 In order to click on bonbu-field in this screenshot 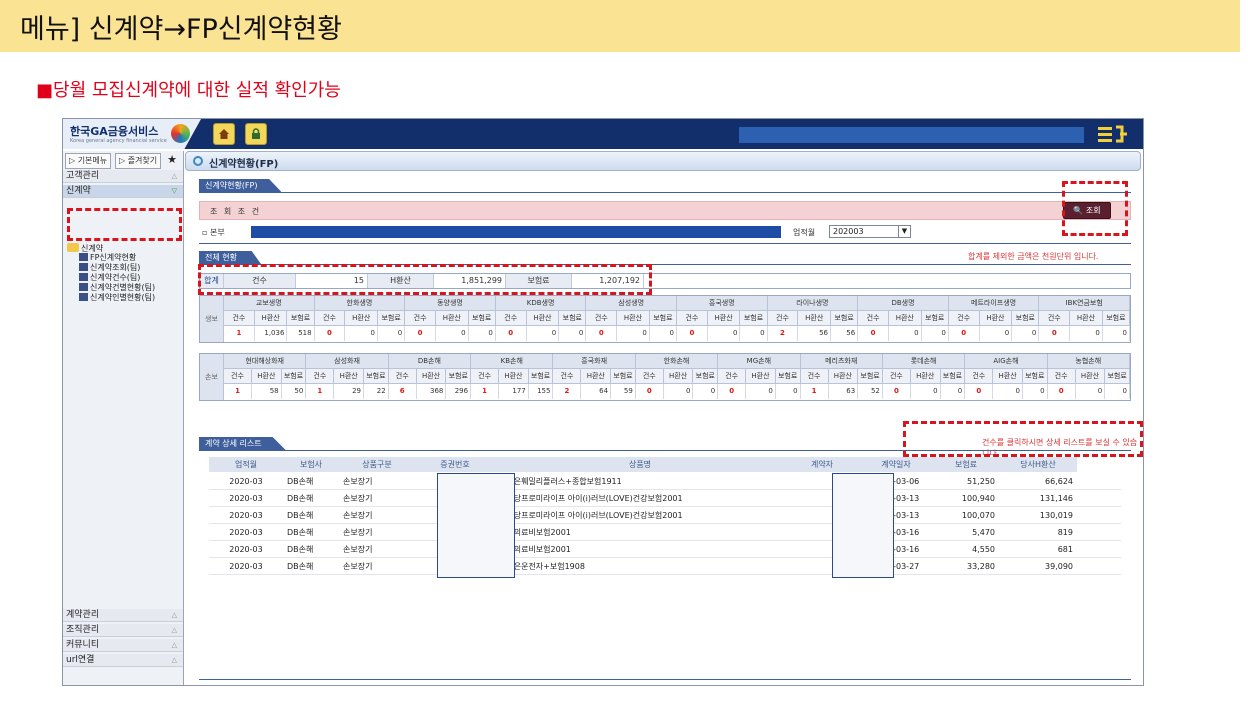, I will do `click(516, 232)`.